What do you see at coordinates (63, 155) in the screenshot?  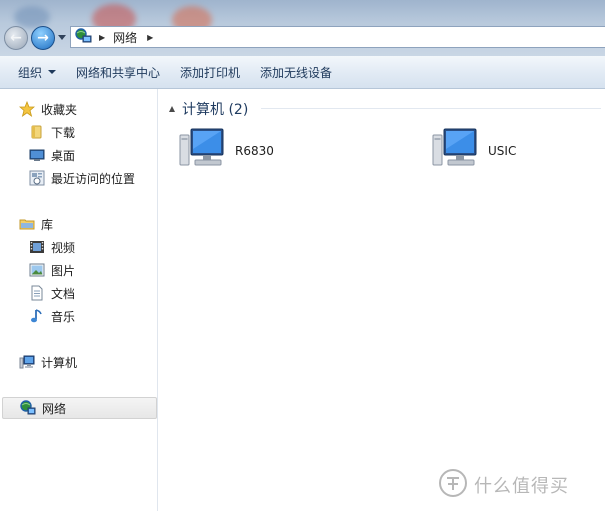 I see `sidebar-item-label: 桌面` at bounding box center [63, 155].